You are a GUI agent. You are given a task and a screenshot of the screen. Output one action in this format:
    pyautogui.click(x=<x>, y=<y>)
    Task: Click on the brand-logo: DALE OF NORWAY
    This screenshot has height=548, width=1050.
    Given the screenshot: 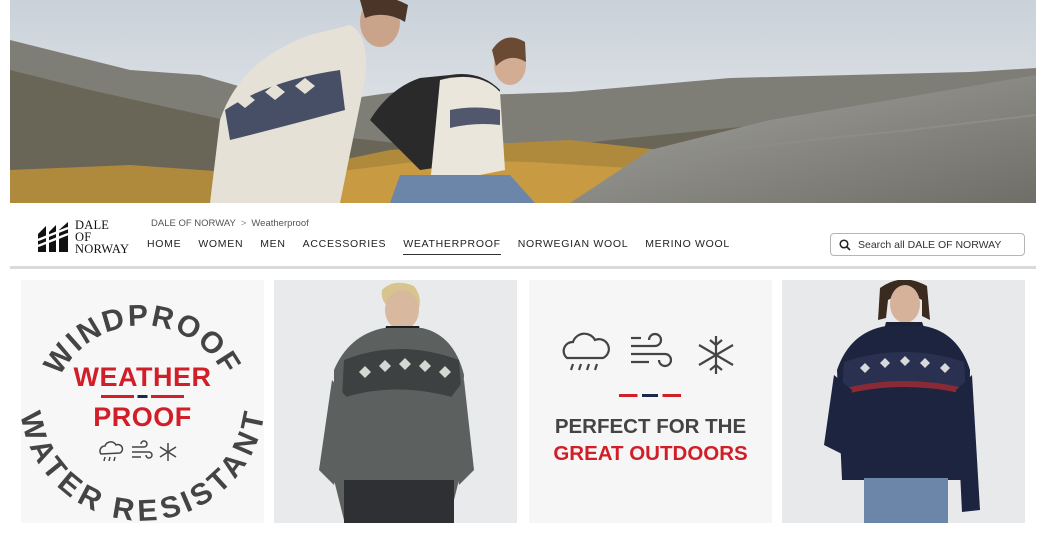 What is the action you would take?
    pyautogui.click(x=82, y=237)
    